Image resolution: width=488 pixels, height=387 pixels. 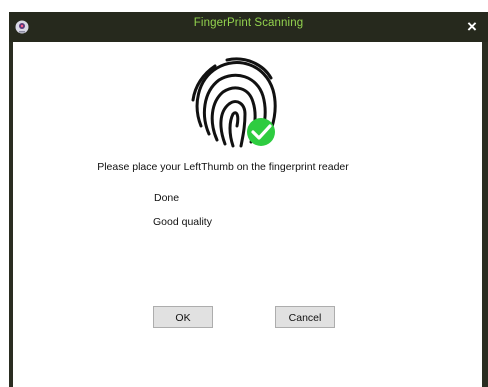 I want to click on window-title: FingerPrint Scanning, so click(x=248, y=23).